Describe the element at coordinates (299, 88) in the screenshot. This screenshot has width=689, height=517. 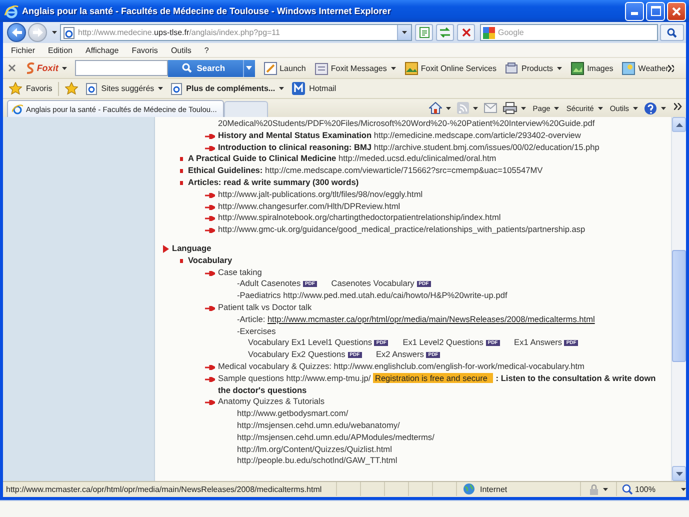
I see `mail-logo-icon` at that location.